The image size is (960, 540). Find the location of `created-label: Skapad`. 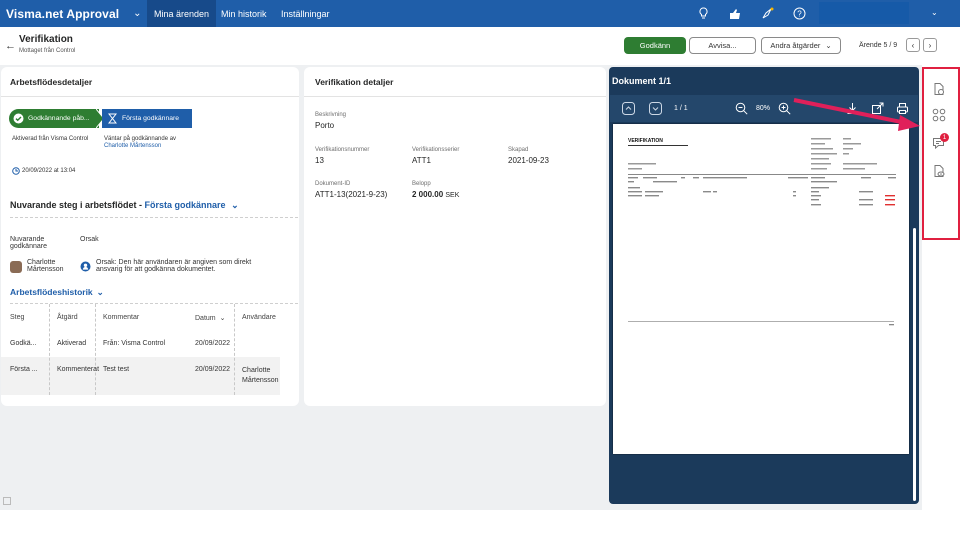

created-label: Skapad is located at coordinates (518, 150).